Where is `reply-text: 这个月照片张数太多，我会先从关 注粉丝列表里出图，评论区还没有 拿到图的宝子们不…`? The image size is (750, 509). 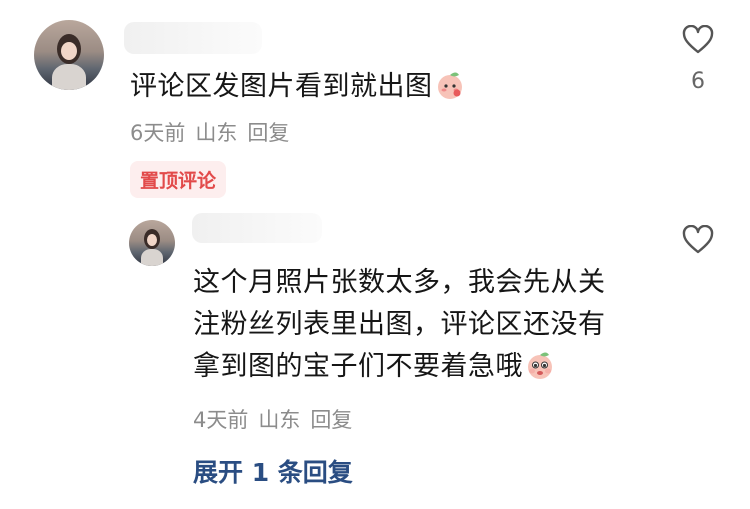
reply-text: 这个月照片张数太多，我会先从关 注粉丝列表里出图，评论区还没有 拿到图的宝子们不… is located at coordinates (399, 325).